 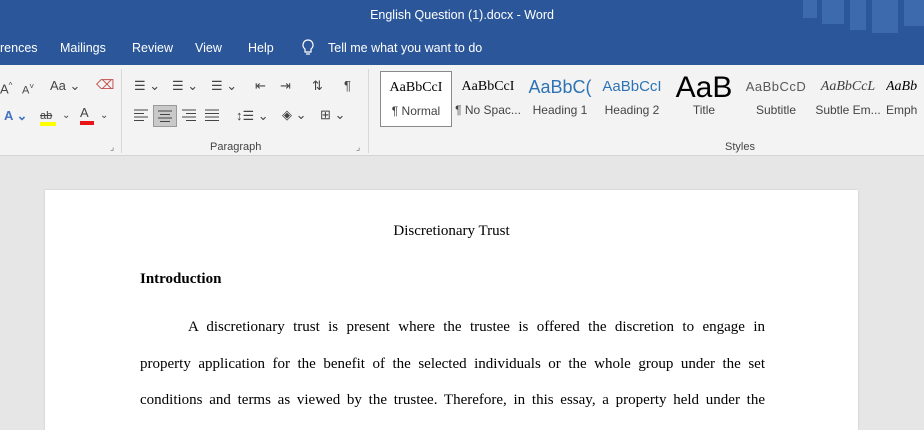 What do you see at coordinates (451, 231) in the screenshot?
I see `document-title: Discretionary Trust` at bounding box center [451, 231].